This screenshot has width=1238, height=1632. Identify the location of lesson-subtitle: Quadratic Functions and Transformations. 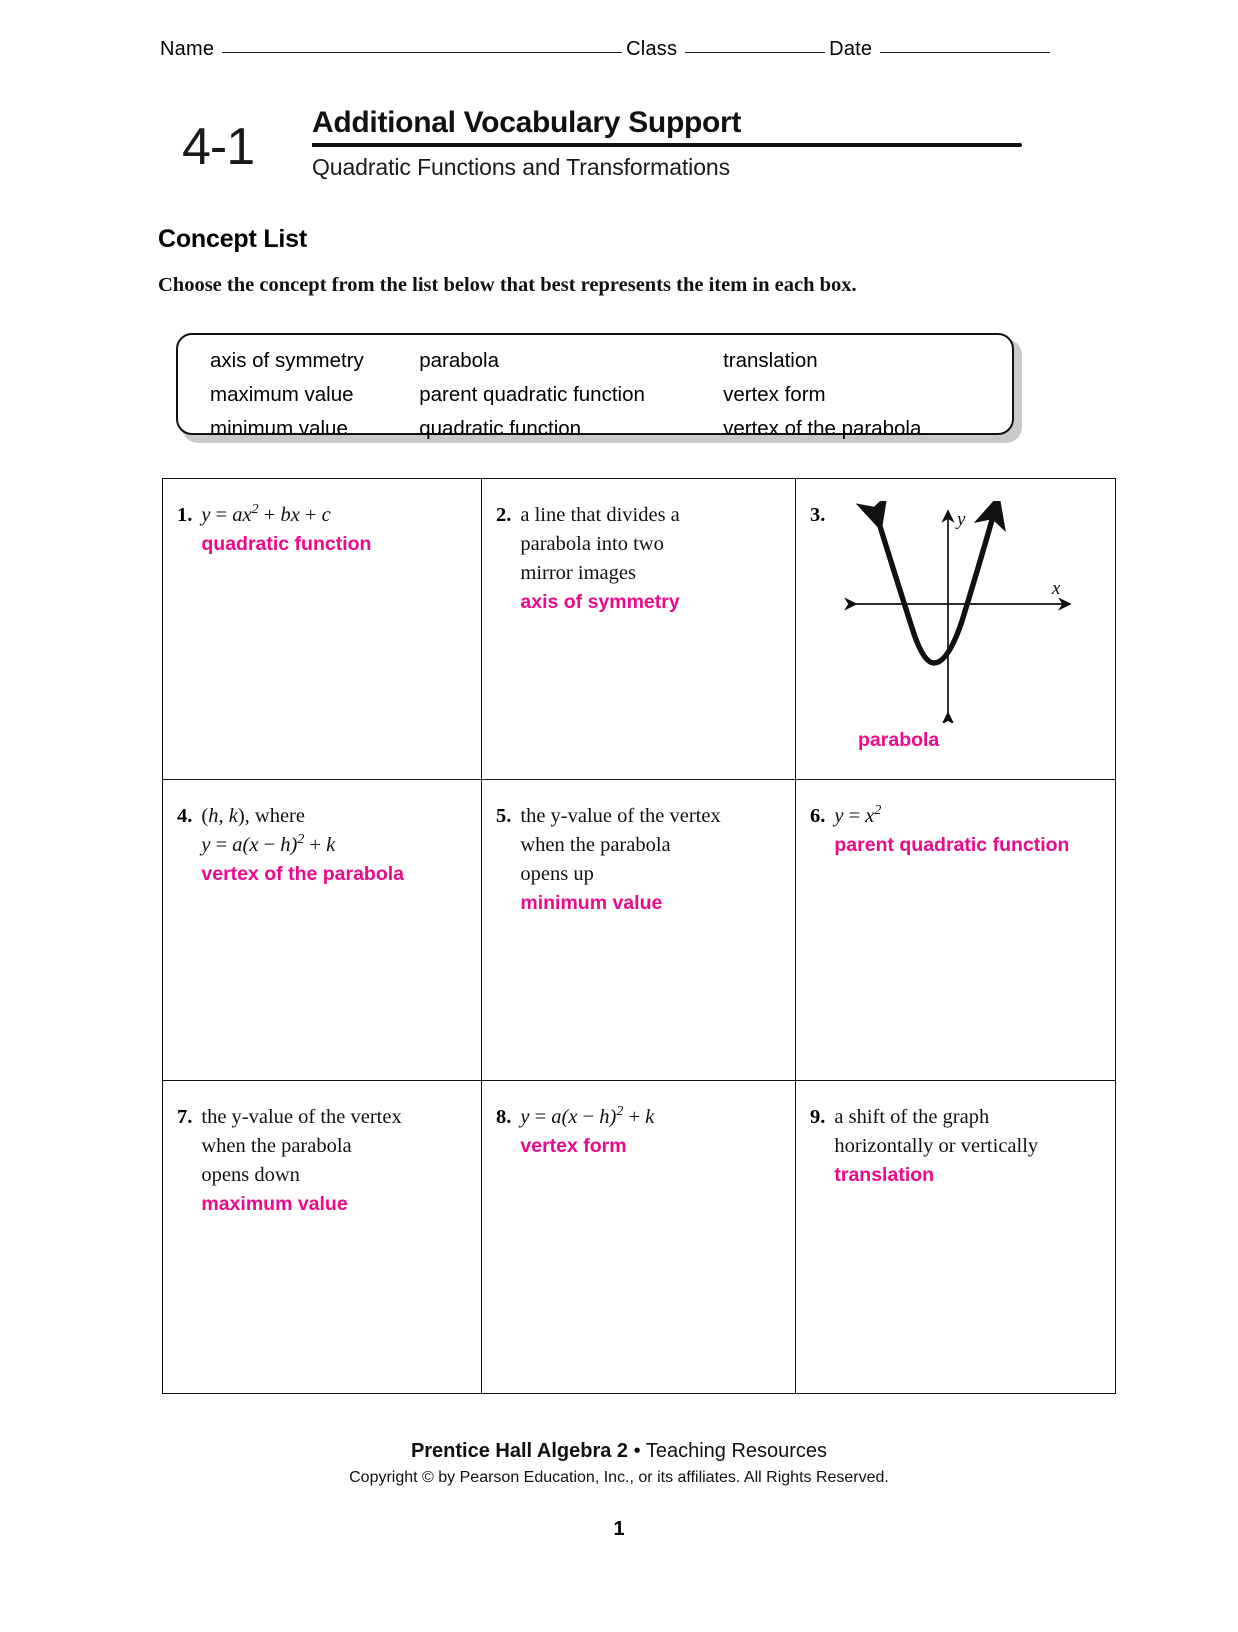
(521, 167).